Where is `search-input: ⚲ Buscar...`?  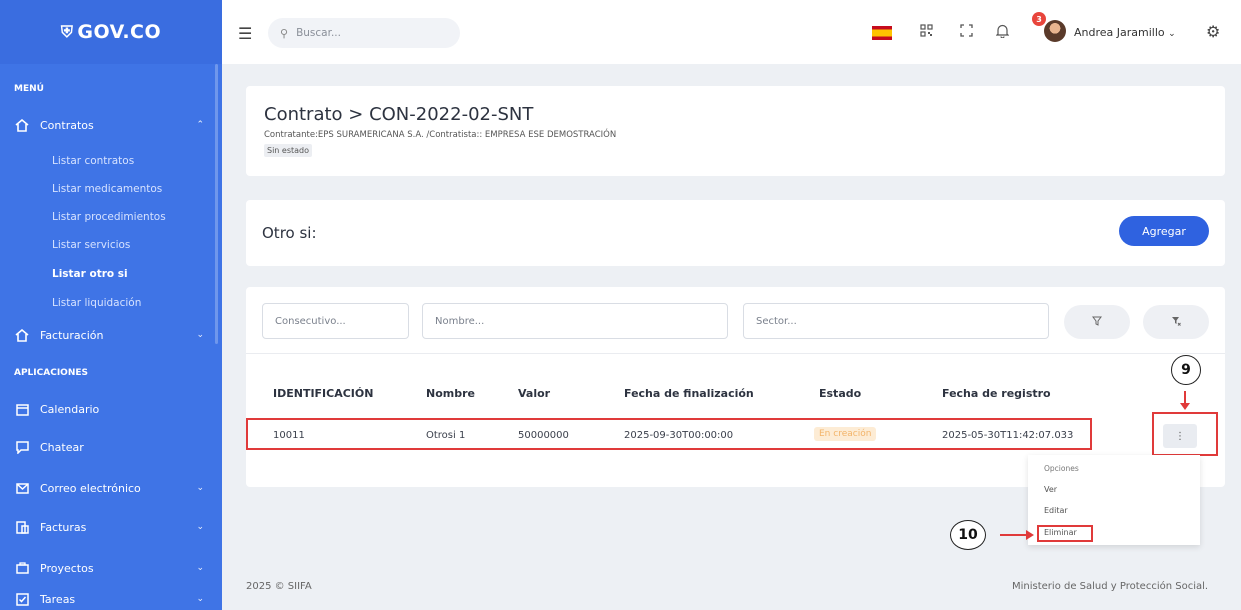
search-input: ⚲ Buscar... is located at coordinates (364, 33).